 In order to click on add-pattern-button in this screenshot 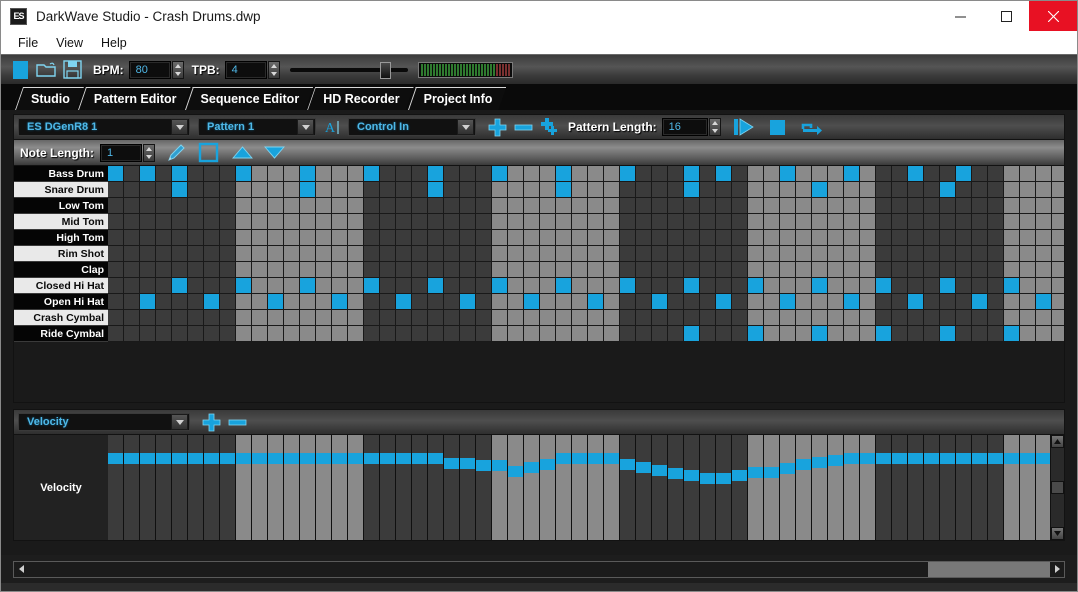, I will do `click(497, 127)`.